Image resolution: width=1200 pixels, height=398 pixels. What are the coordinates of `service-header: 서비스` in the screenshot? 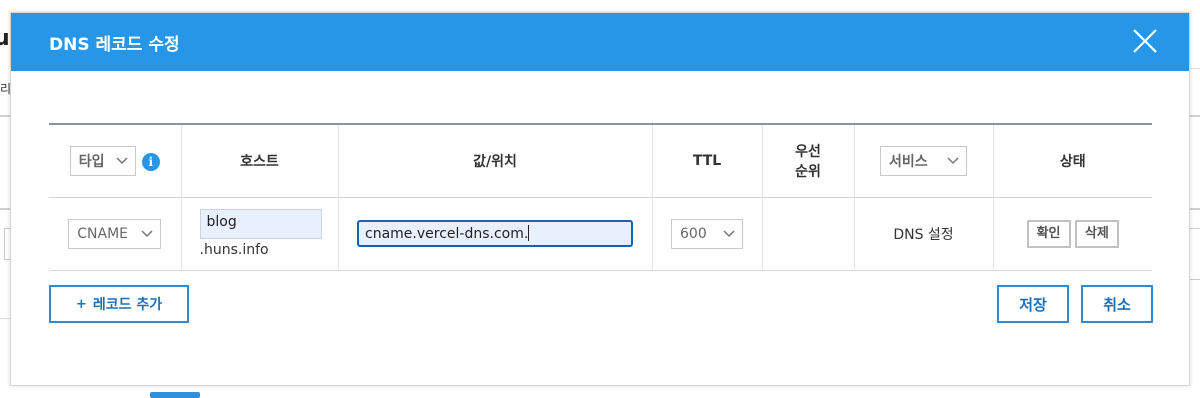 It's located at (923, 160).